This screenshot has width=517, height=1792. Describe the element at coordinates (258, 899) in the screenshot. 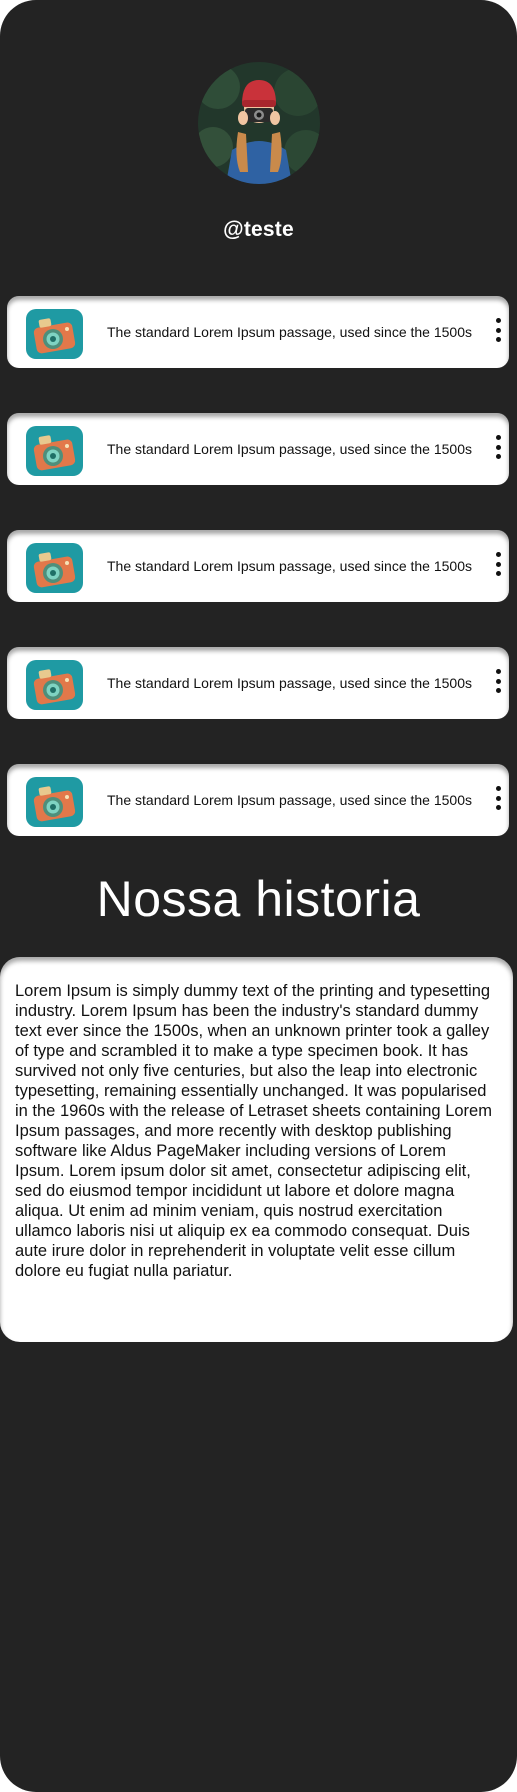

I see `story-title: Nossa historia` at that location.